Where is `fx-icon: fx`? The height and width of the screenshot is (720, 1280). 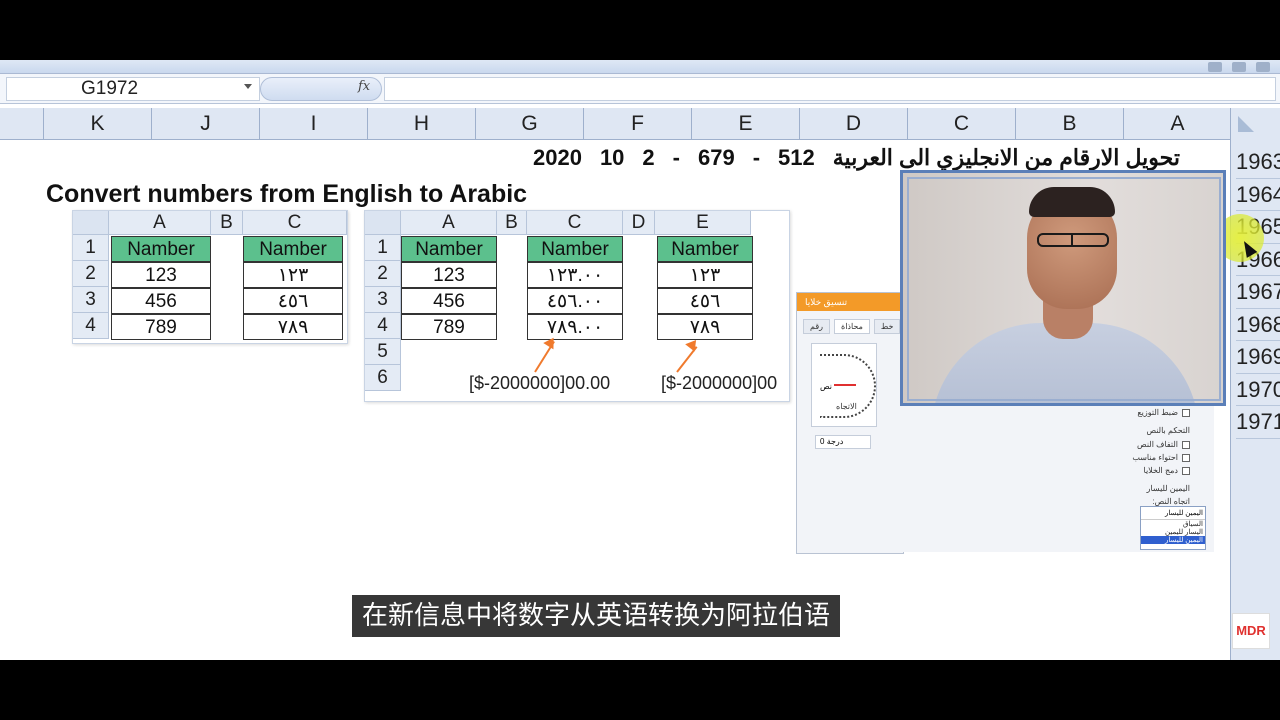
fx-icon: fx is located at coordinates (364, 86).